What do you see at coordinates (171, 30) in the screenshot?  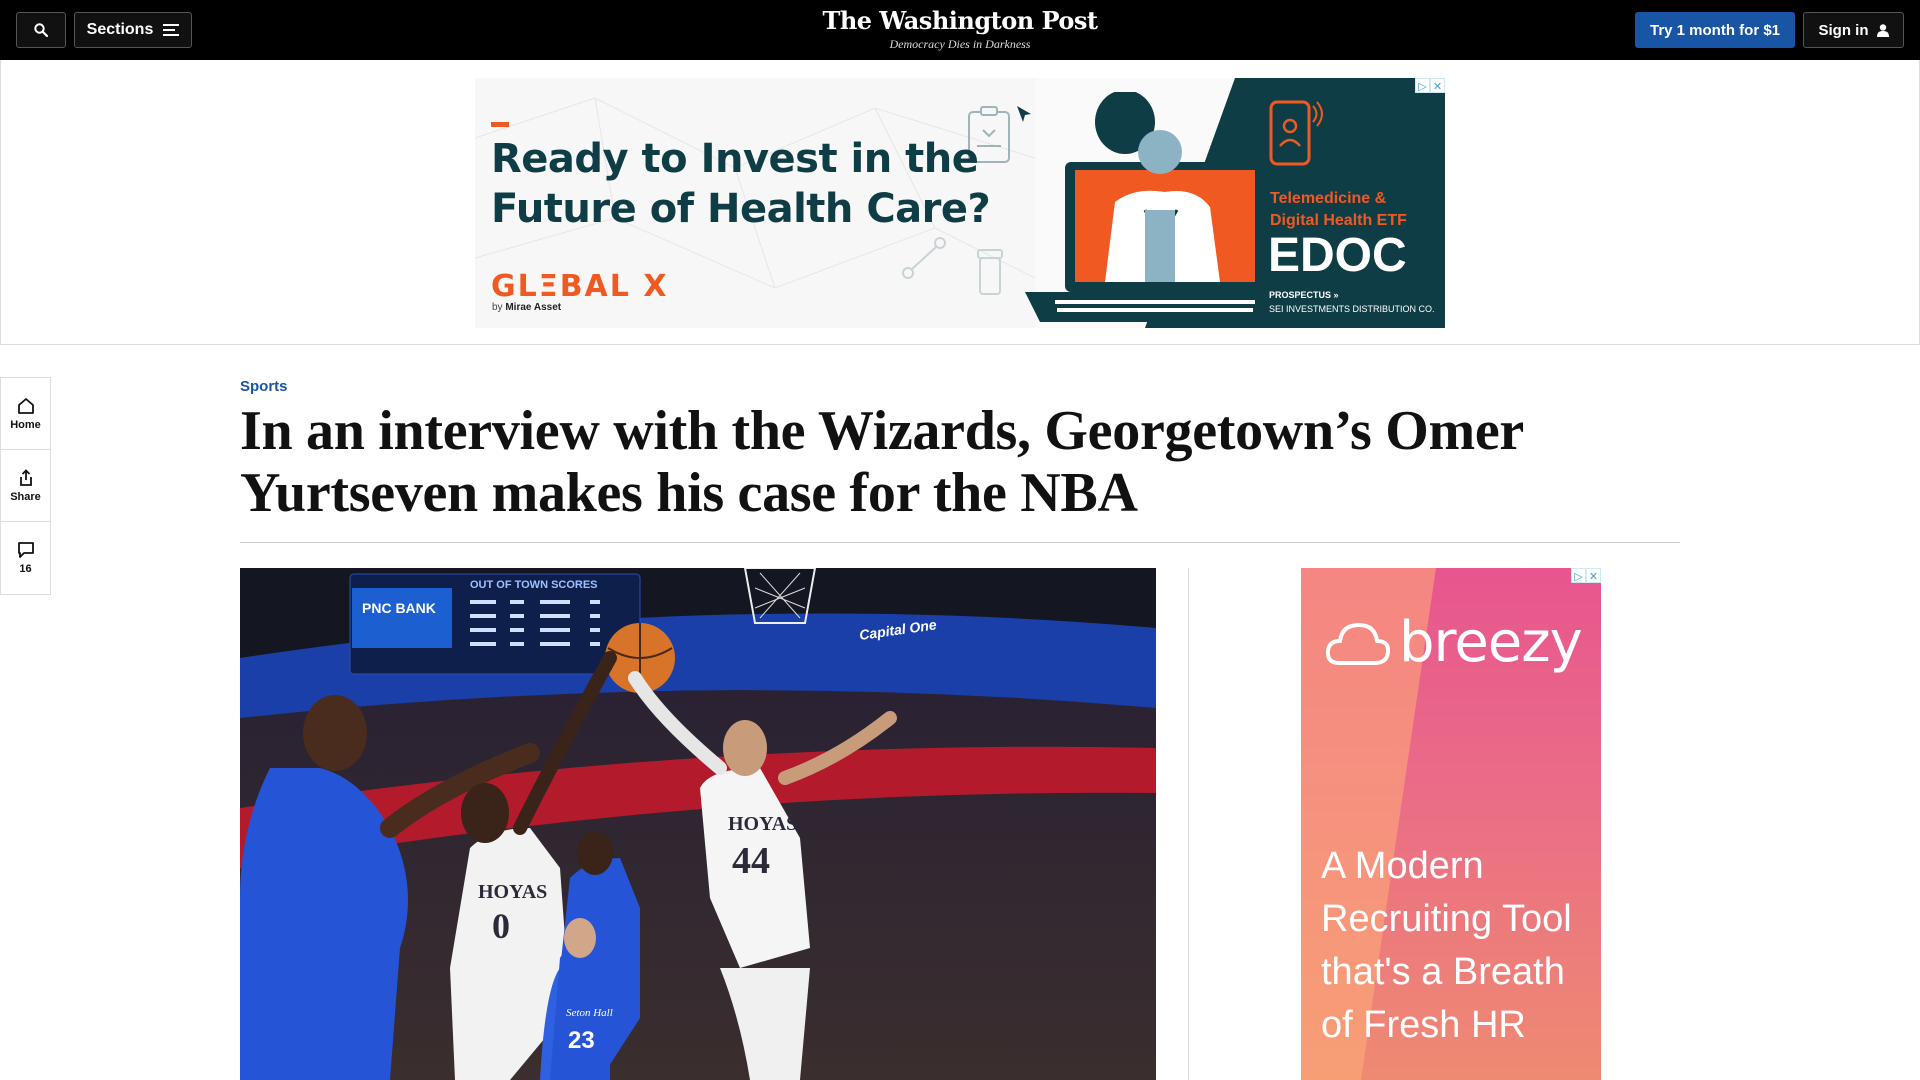 I see `menu-icon` at bounding box center [171, 30].